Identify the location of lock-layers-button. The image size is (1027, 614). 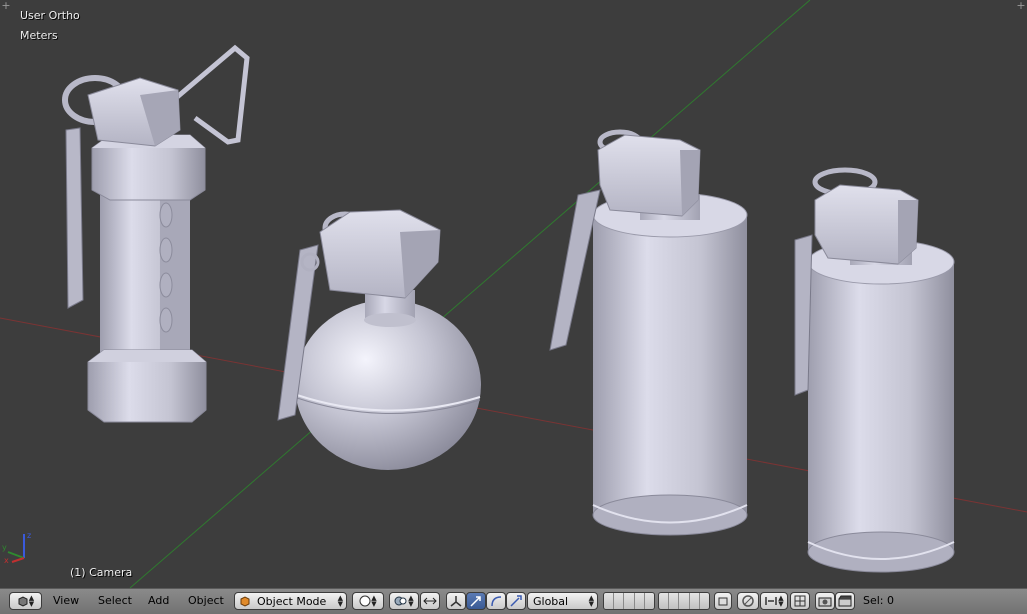
(723, 601).